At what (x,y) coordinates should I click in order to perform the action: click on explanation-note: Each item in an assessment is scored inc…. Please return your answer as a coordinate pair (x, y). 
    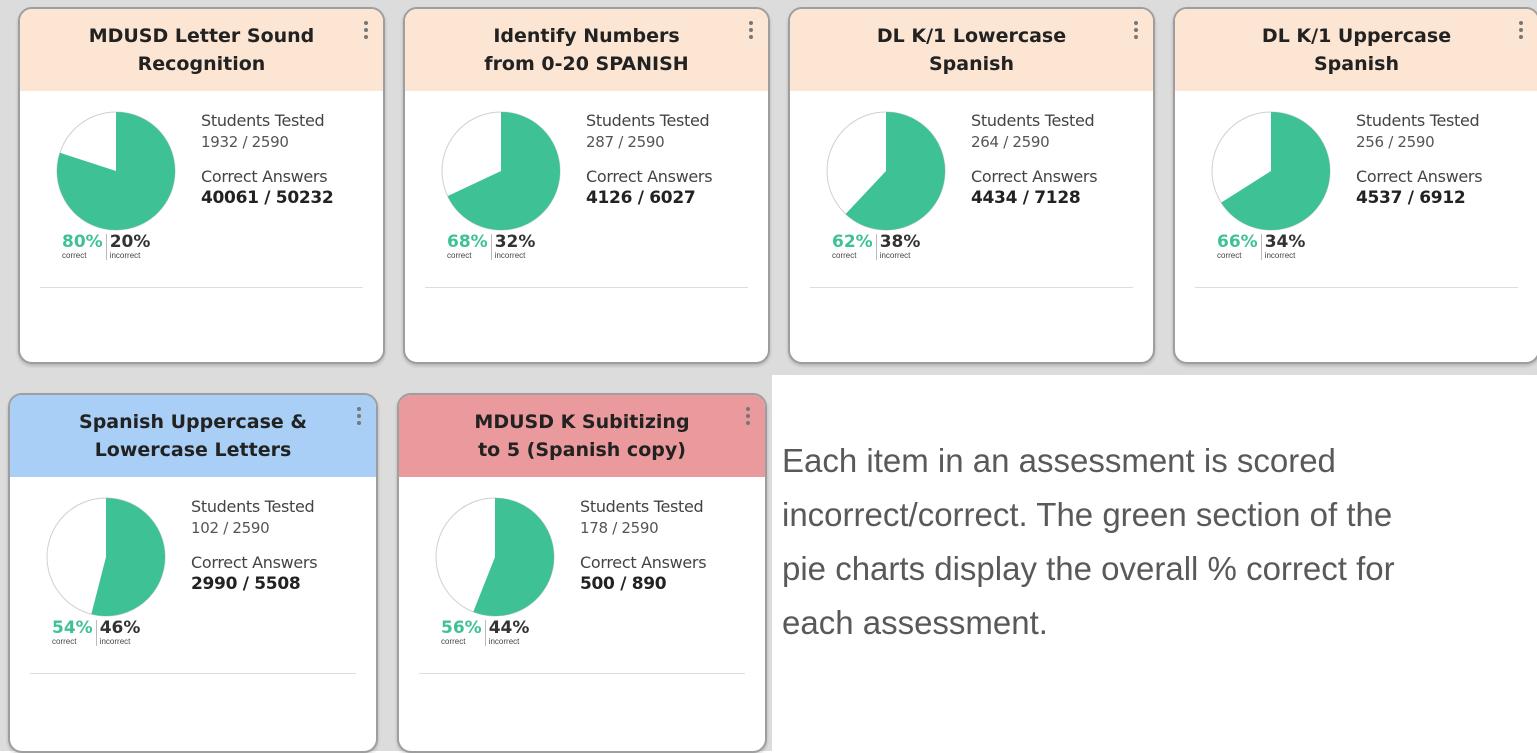
    Looking at the image, I should click on (1159, 542).